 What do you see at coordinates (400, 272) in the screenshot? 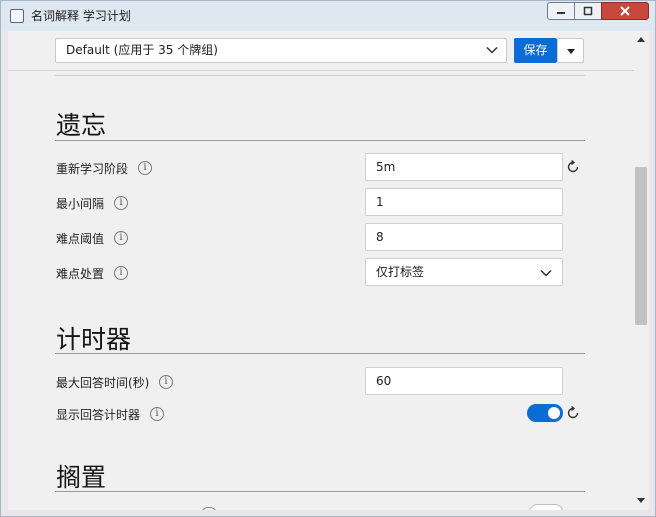
I see `leech-action-value: 仅打标签` at bounding box center [400, 272].